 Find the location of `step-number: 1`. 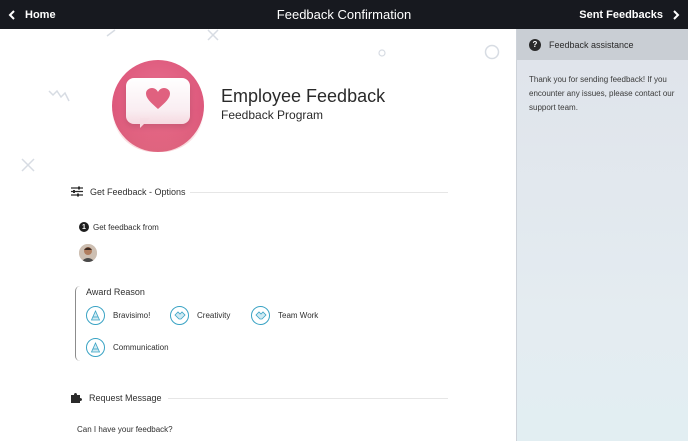

step-number: 1 is located at coordinates (84, 227).